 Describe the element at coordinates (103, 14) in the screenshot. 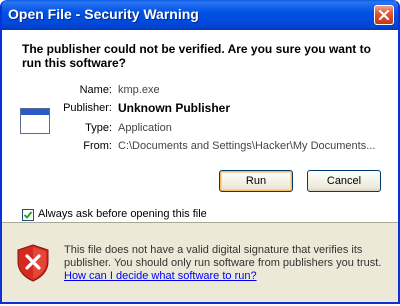

I see `window-title: Open File - Security Warning` at that location.